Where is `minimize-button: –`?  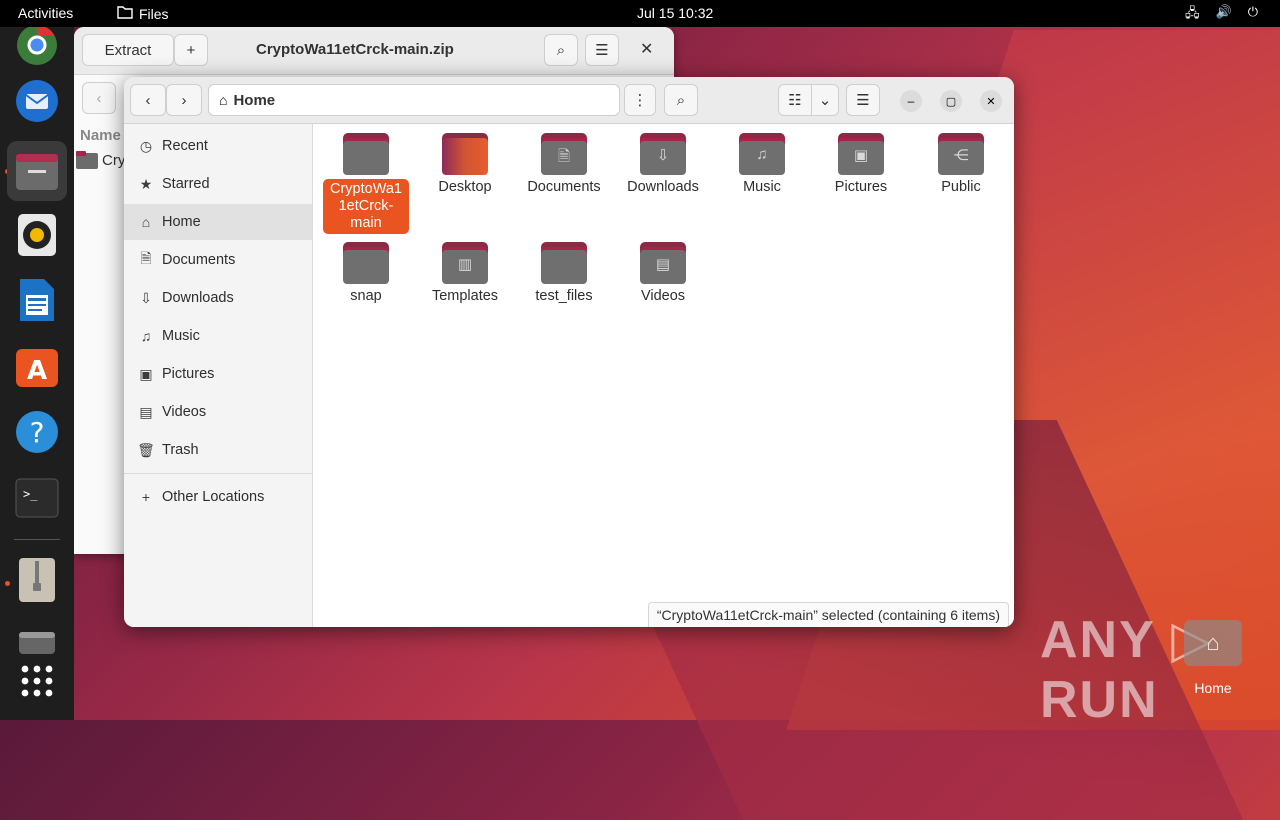
minimize-button: – is located at coordinates (911, 101).